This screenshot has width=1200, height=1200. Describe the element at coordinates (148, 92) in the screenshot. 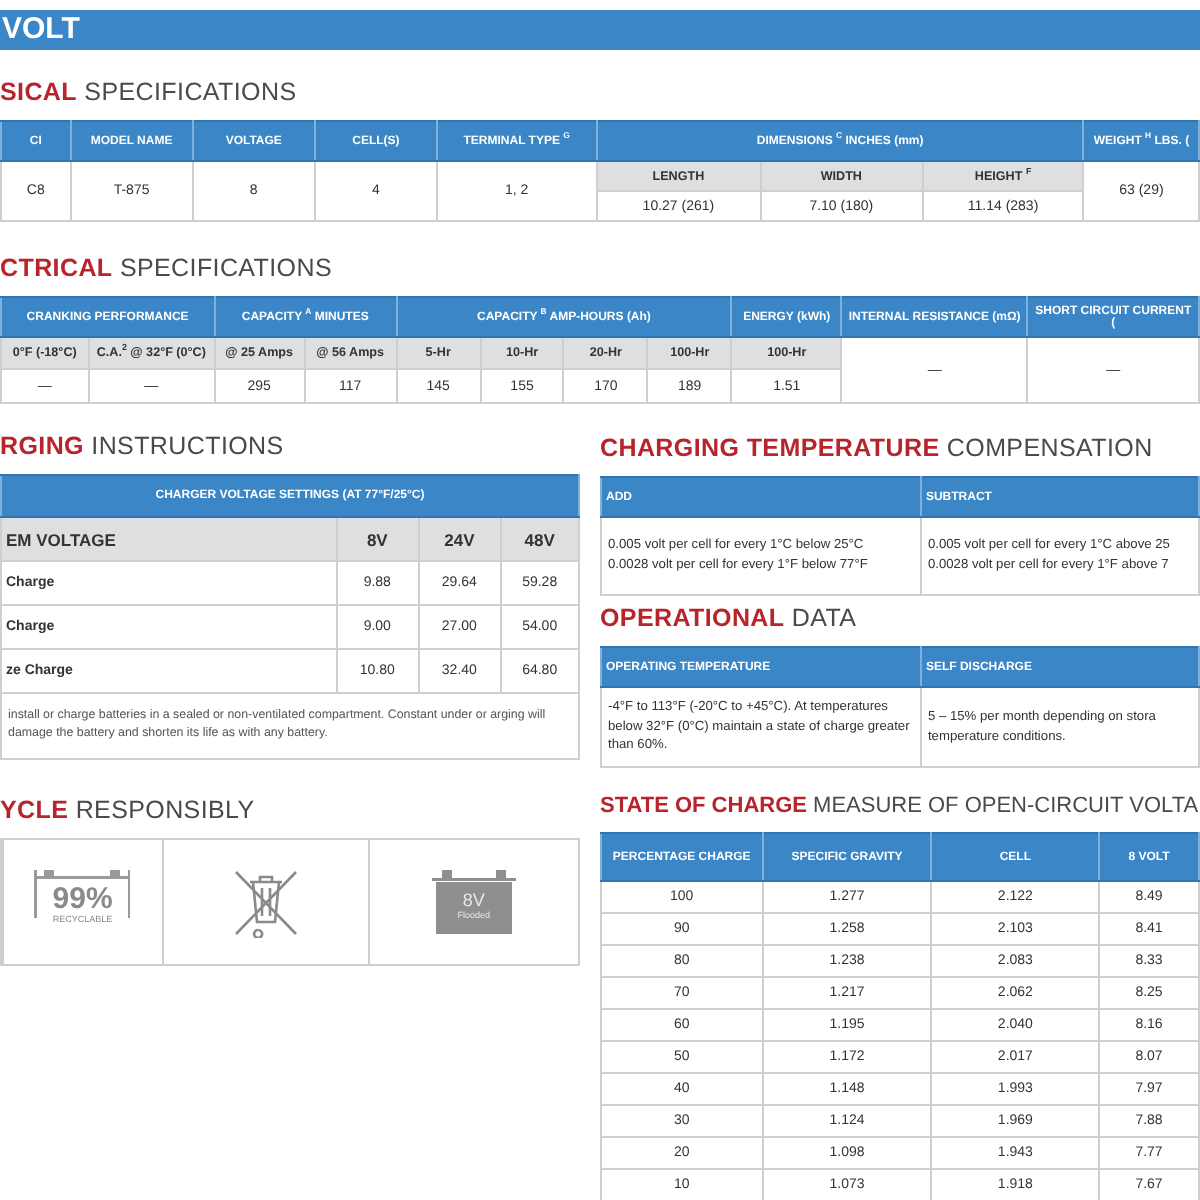

I see `section-title: SICAL SPECIFICATIONS` at that location.